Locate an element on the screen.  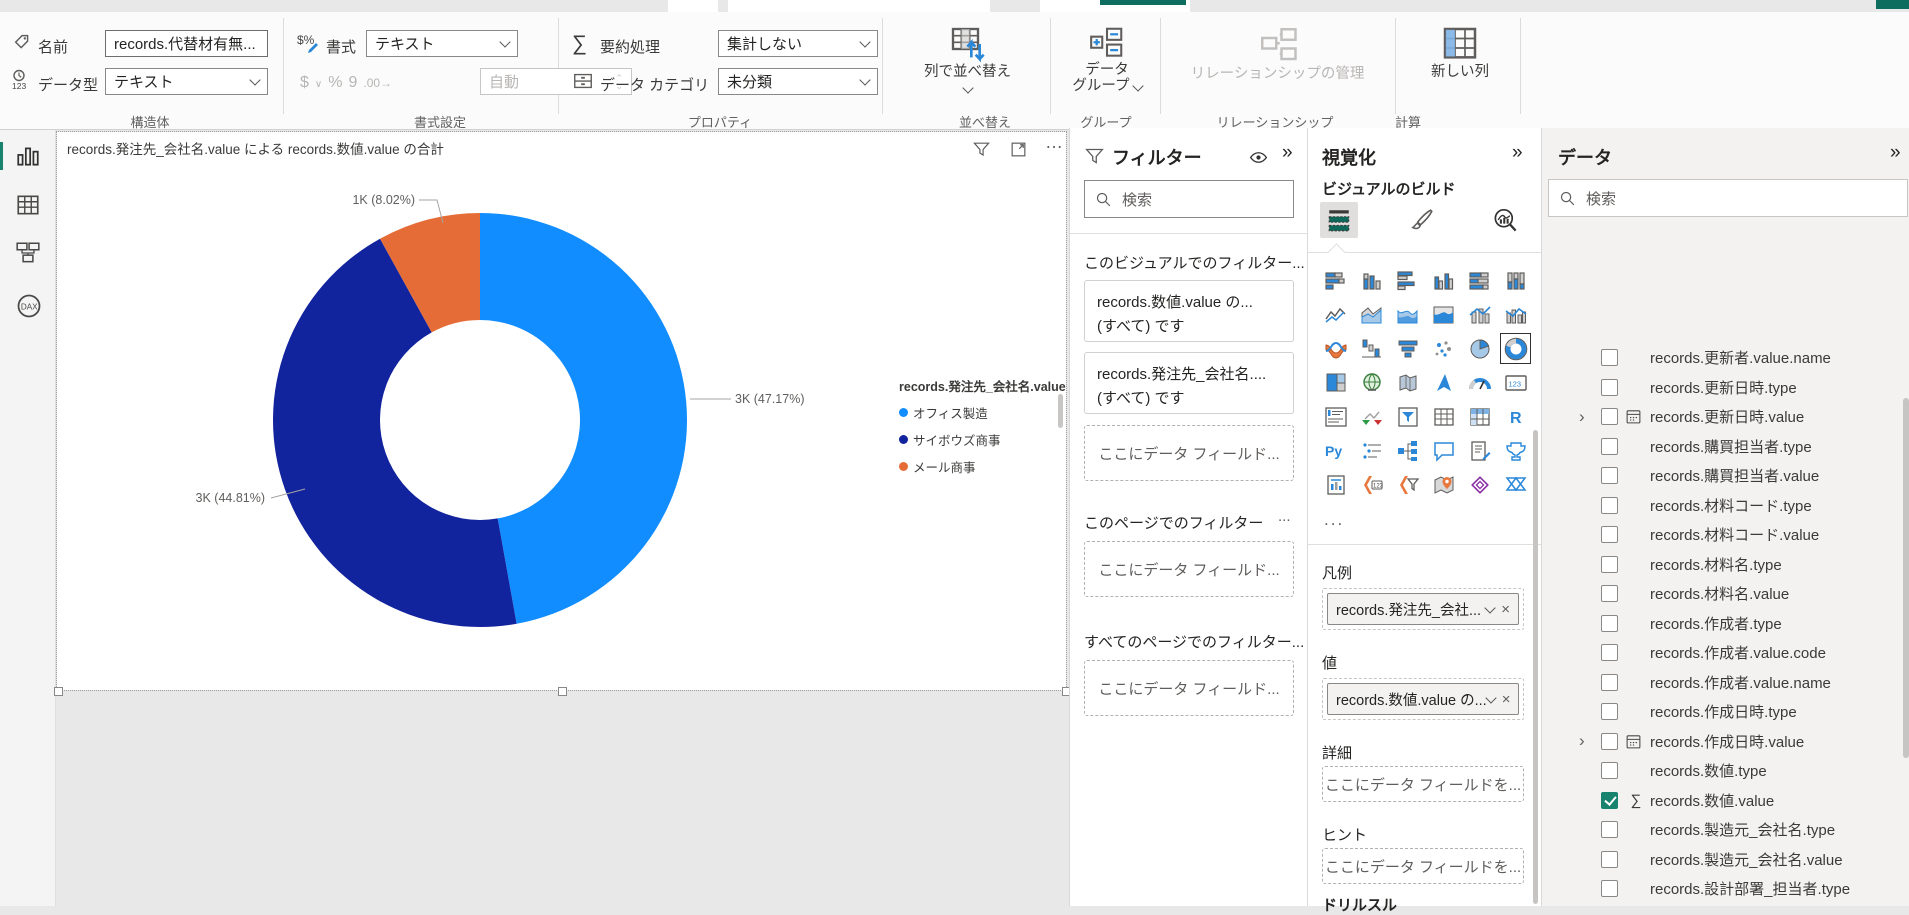
values-well: records.数値.value の... × is located at coordinates (1423, 699).